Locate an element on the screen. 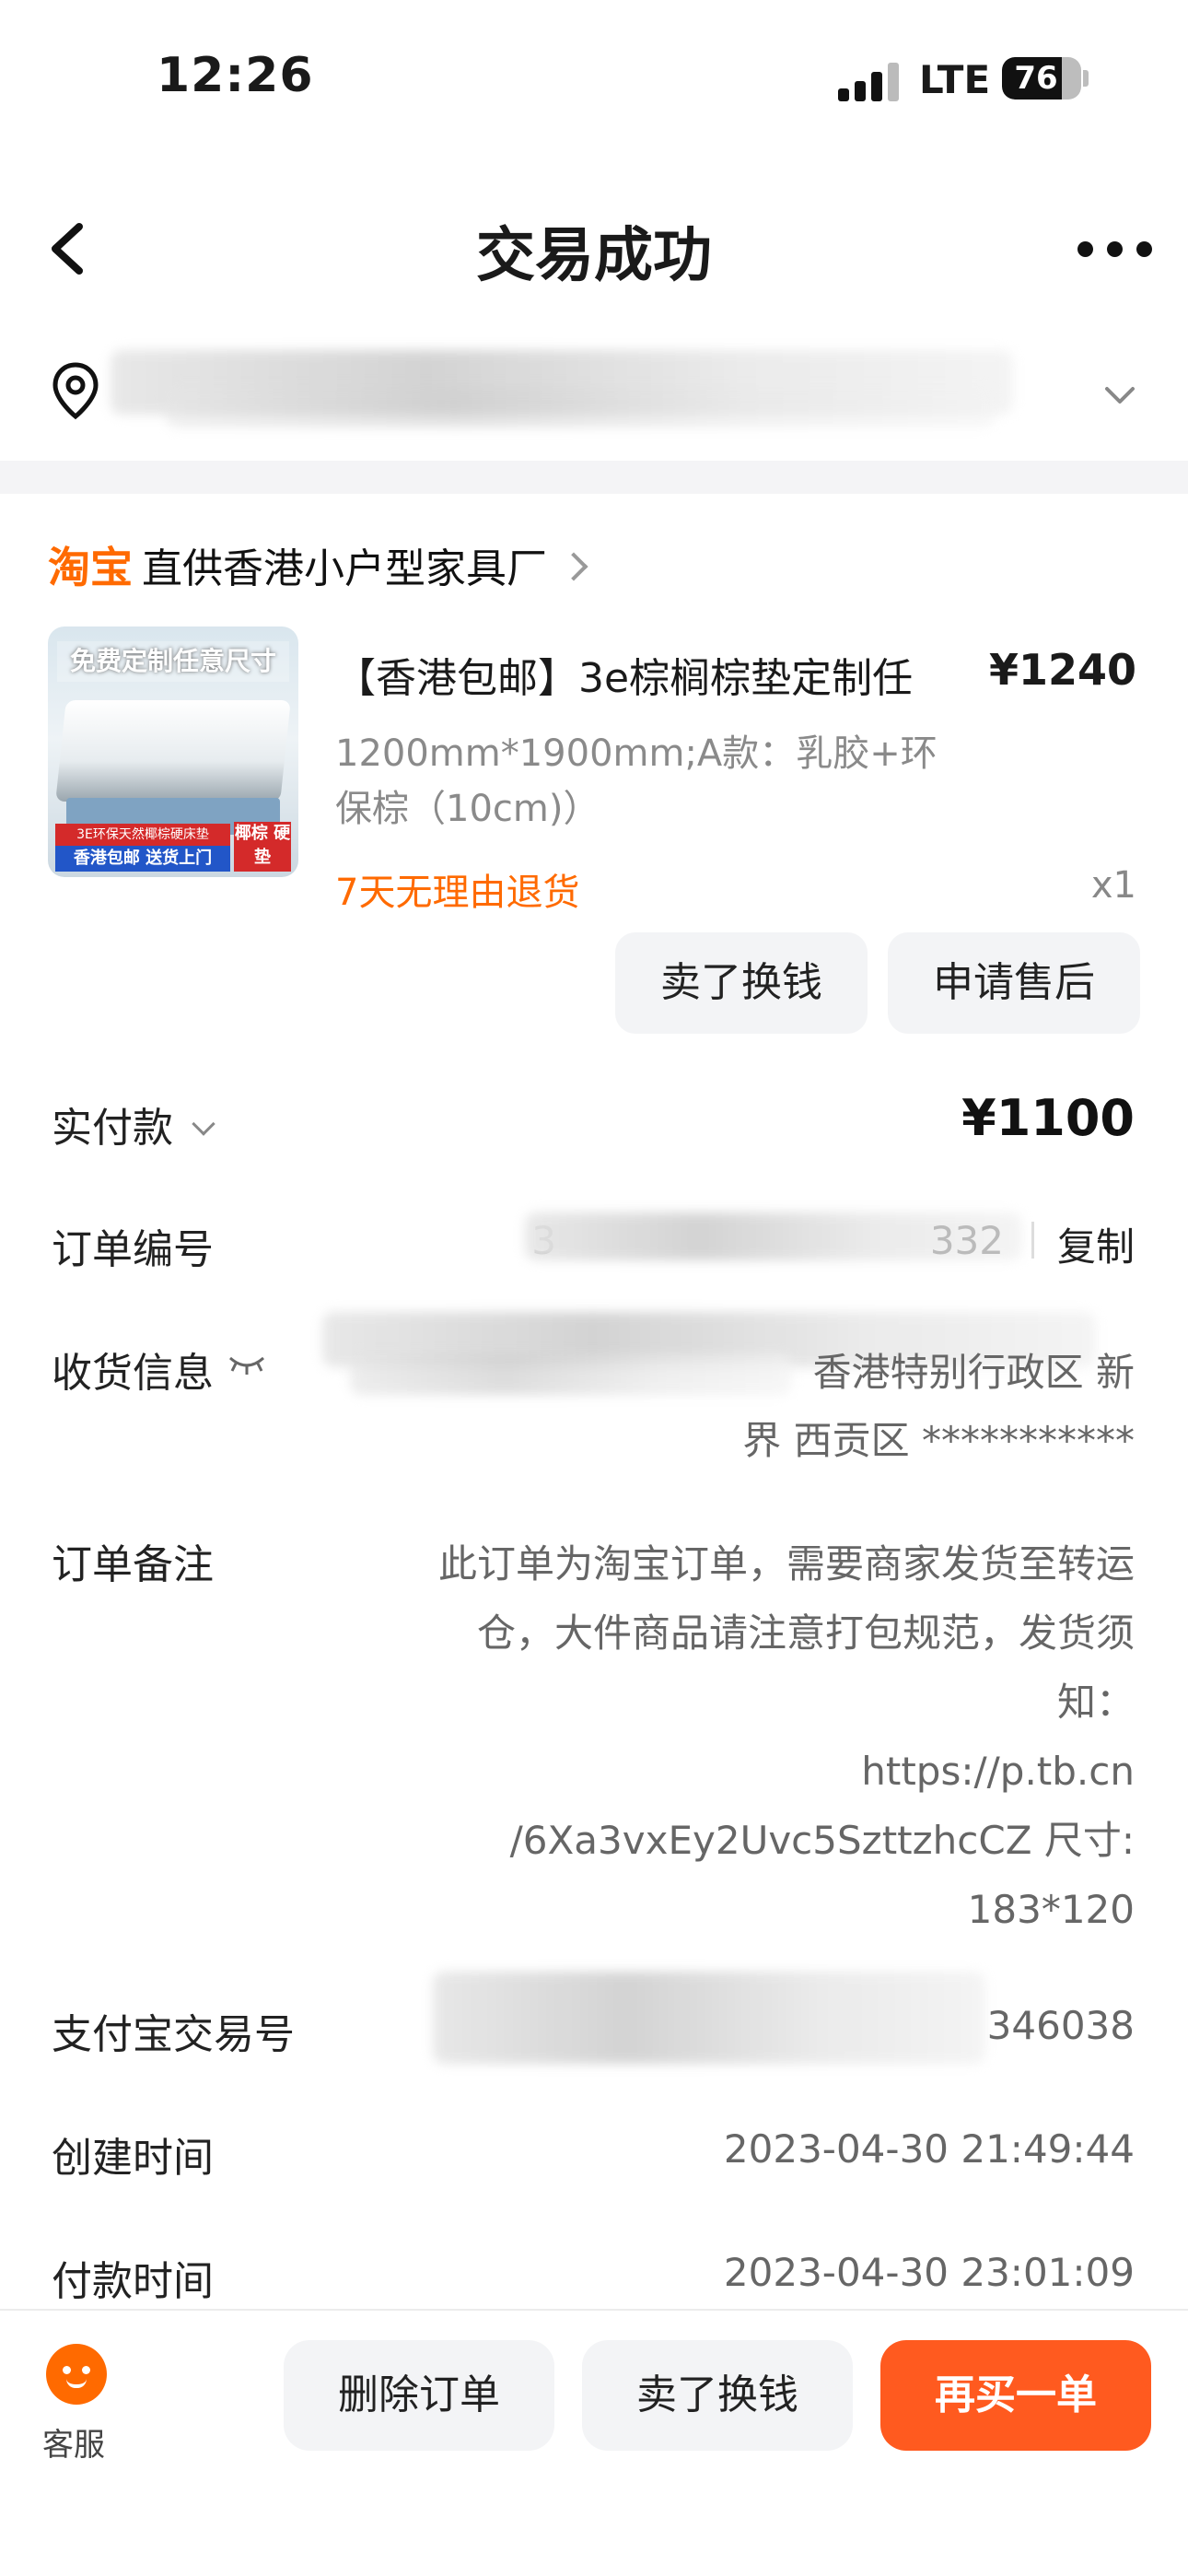 This screenshot has height=2576, width=1188. sell-for-cash-button: 卖了换钱 is located at coordinates (717, 2395).